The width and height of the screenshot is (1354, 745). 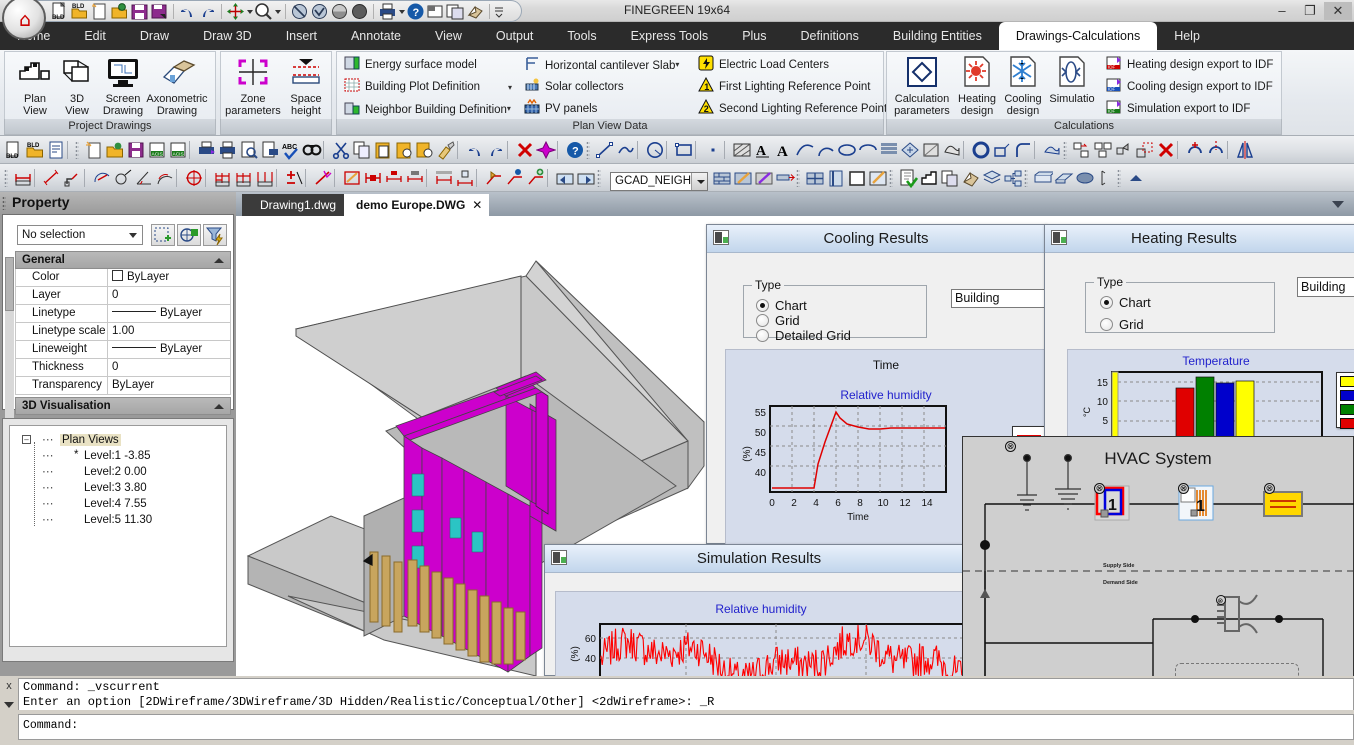 What do you see at coordinates (359, 11) in the screenshot?
I see `shade-full-icon` at bounding box center [359, 11].